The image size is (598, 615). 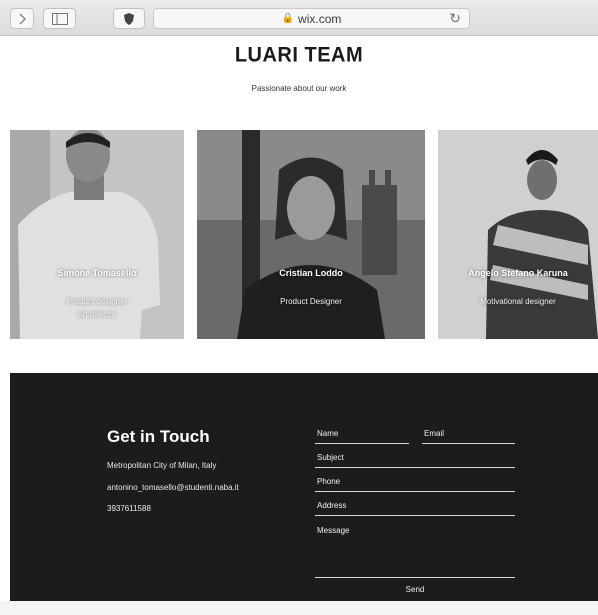 What do you see at coordinates (311, 273) in the screenshot?
I see `team-member-name: Cristian Loddo` at bounding box center [311, 273].